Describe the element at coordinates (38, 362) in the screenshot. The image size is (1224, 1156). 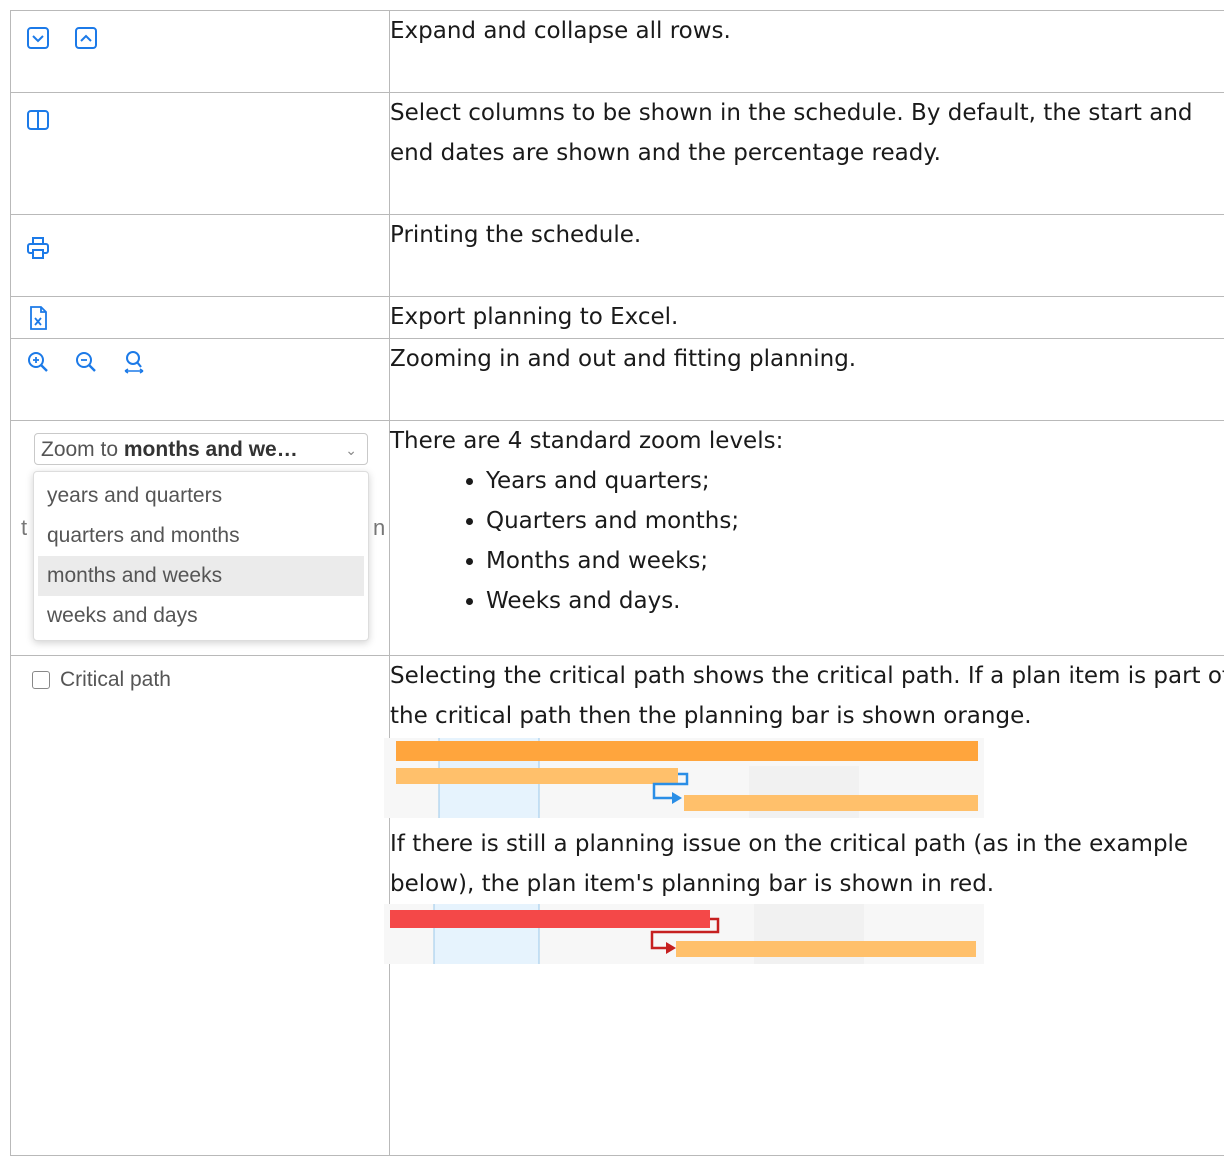
I see `zoom-in-icon` at that location.